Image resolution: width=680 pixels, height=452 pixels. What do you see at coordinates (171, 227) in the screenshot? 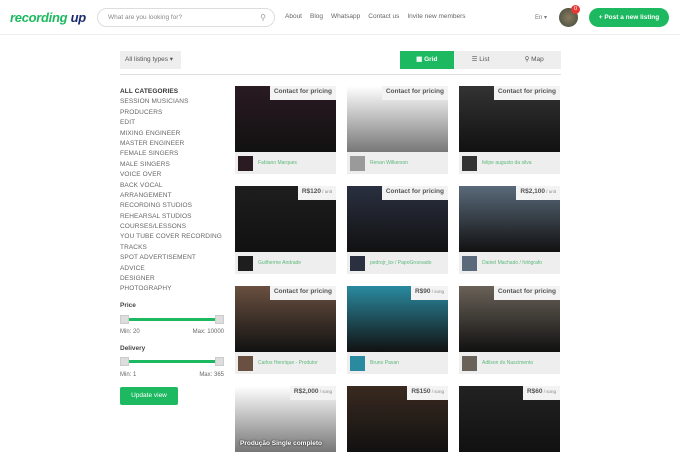
I see `category-item: COURSES/LESSONS` at bounding box center [171, 227].